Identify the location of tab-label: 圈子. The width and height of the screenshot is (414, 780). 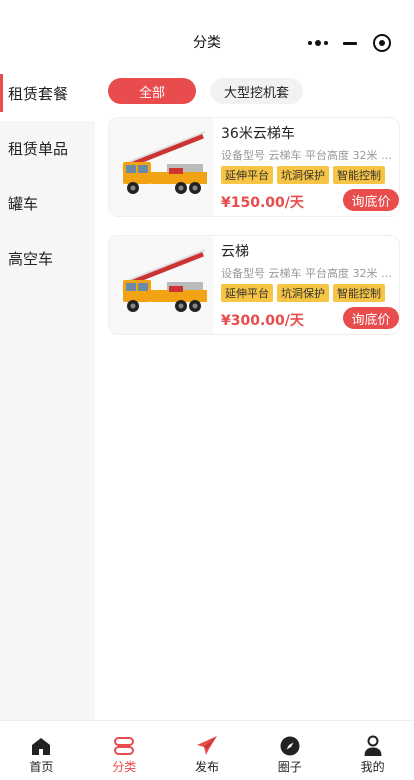
(289, 767).